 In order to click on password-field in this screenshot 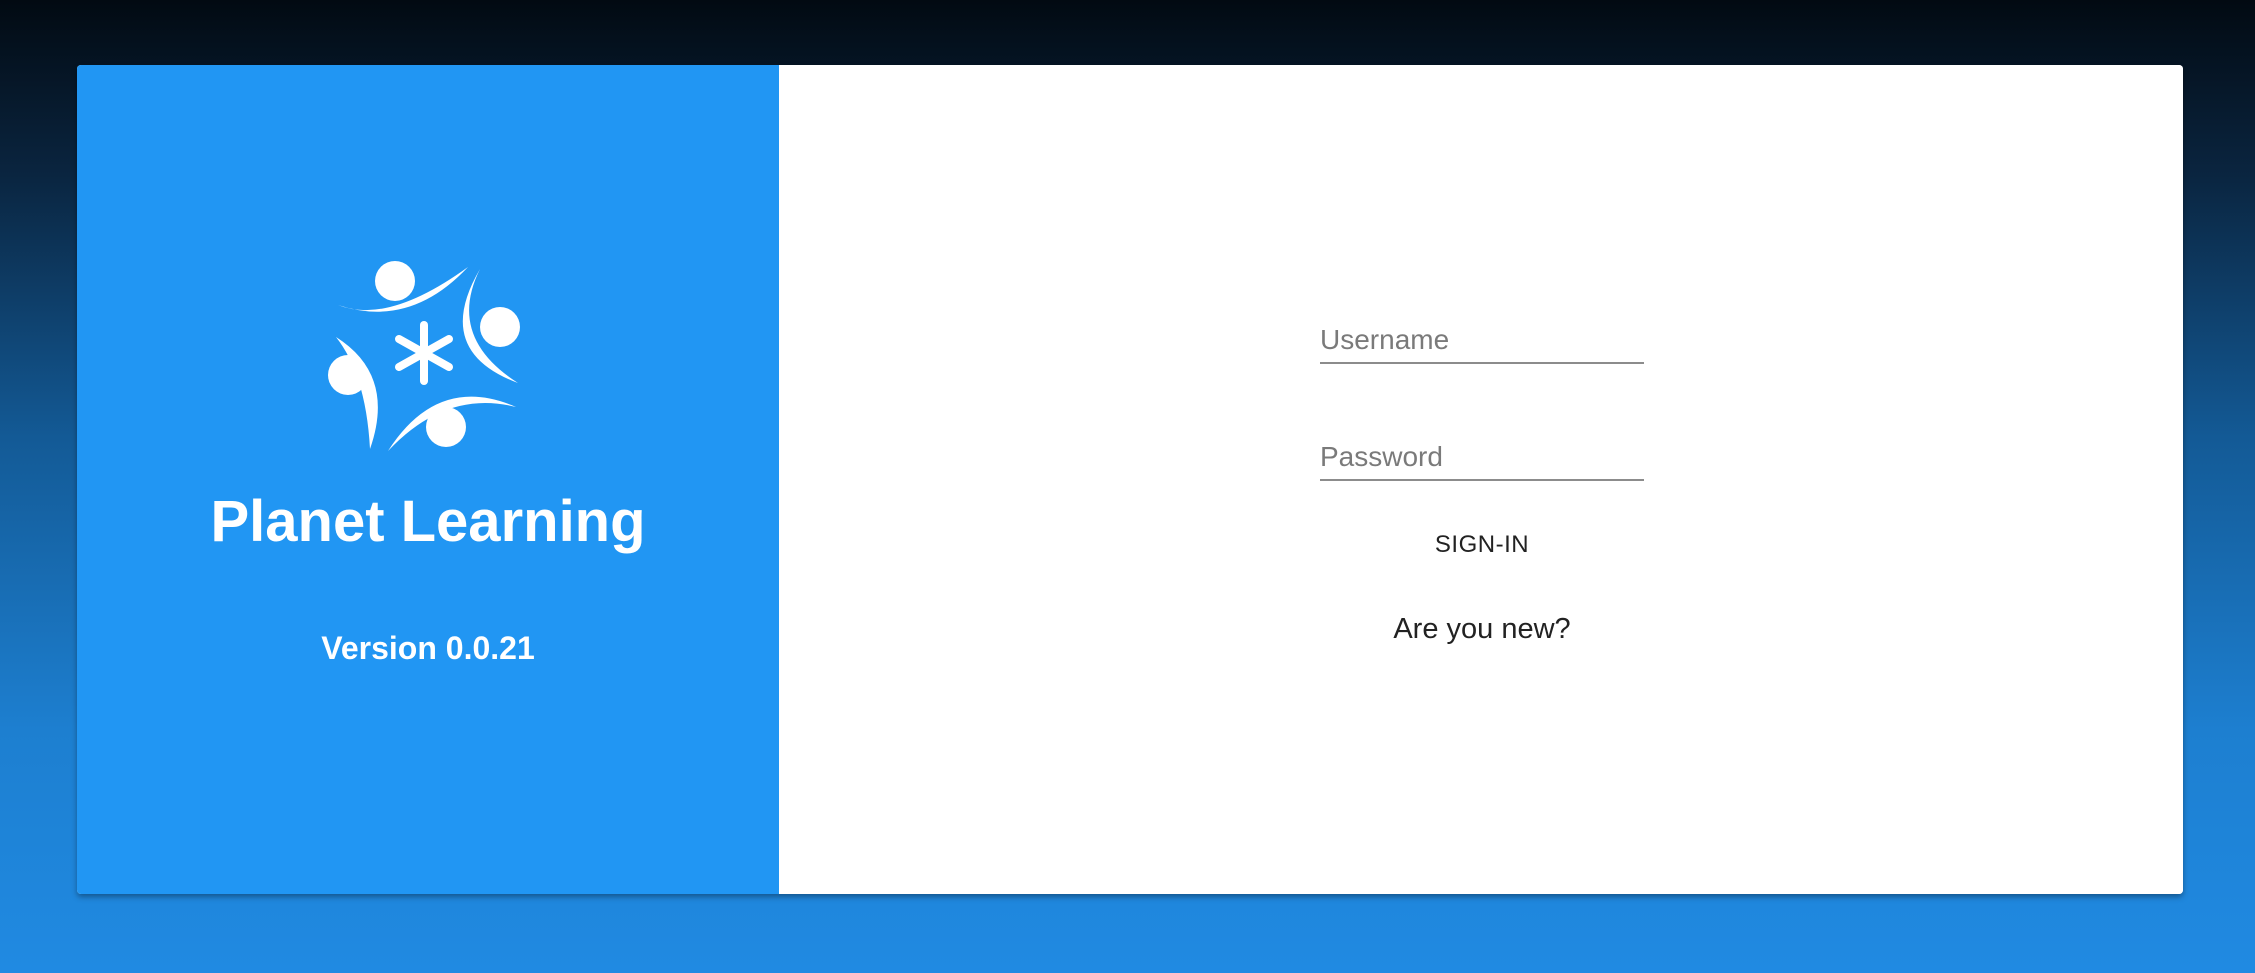, I will do `click(1482, 458)`.